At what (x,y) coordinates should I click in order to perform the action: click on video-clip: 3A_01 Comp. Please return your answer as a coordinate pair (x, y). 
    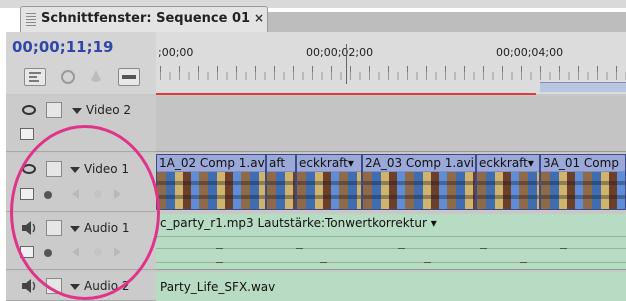
    Looking at the image, I should click on (583, 182).